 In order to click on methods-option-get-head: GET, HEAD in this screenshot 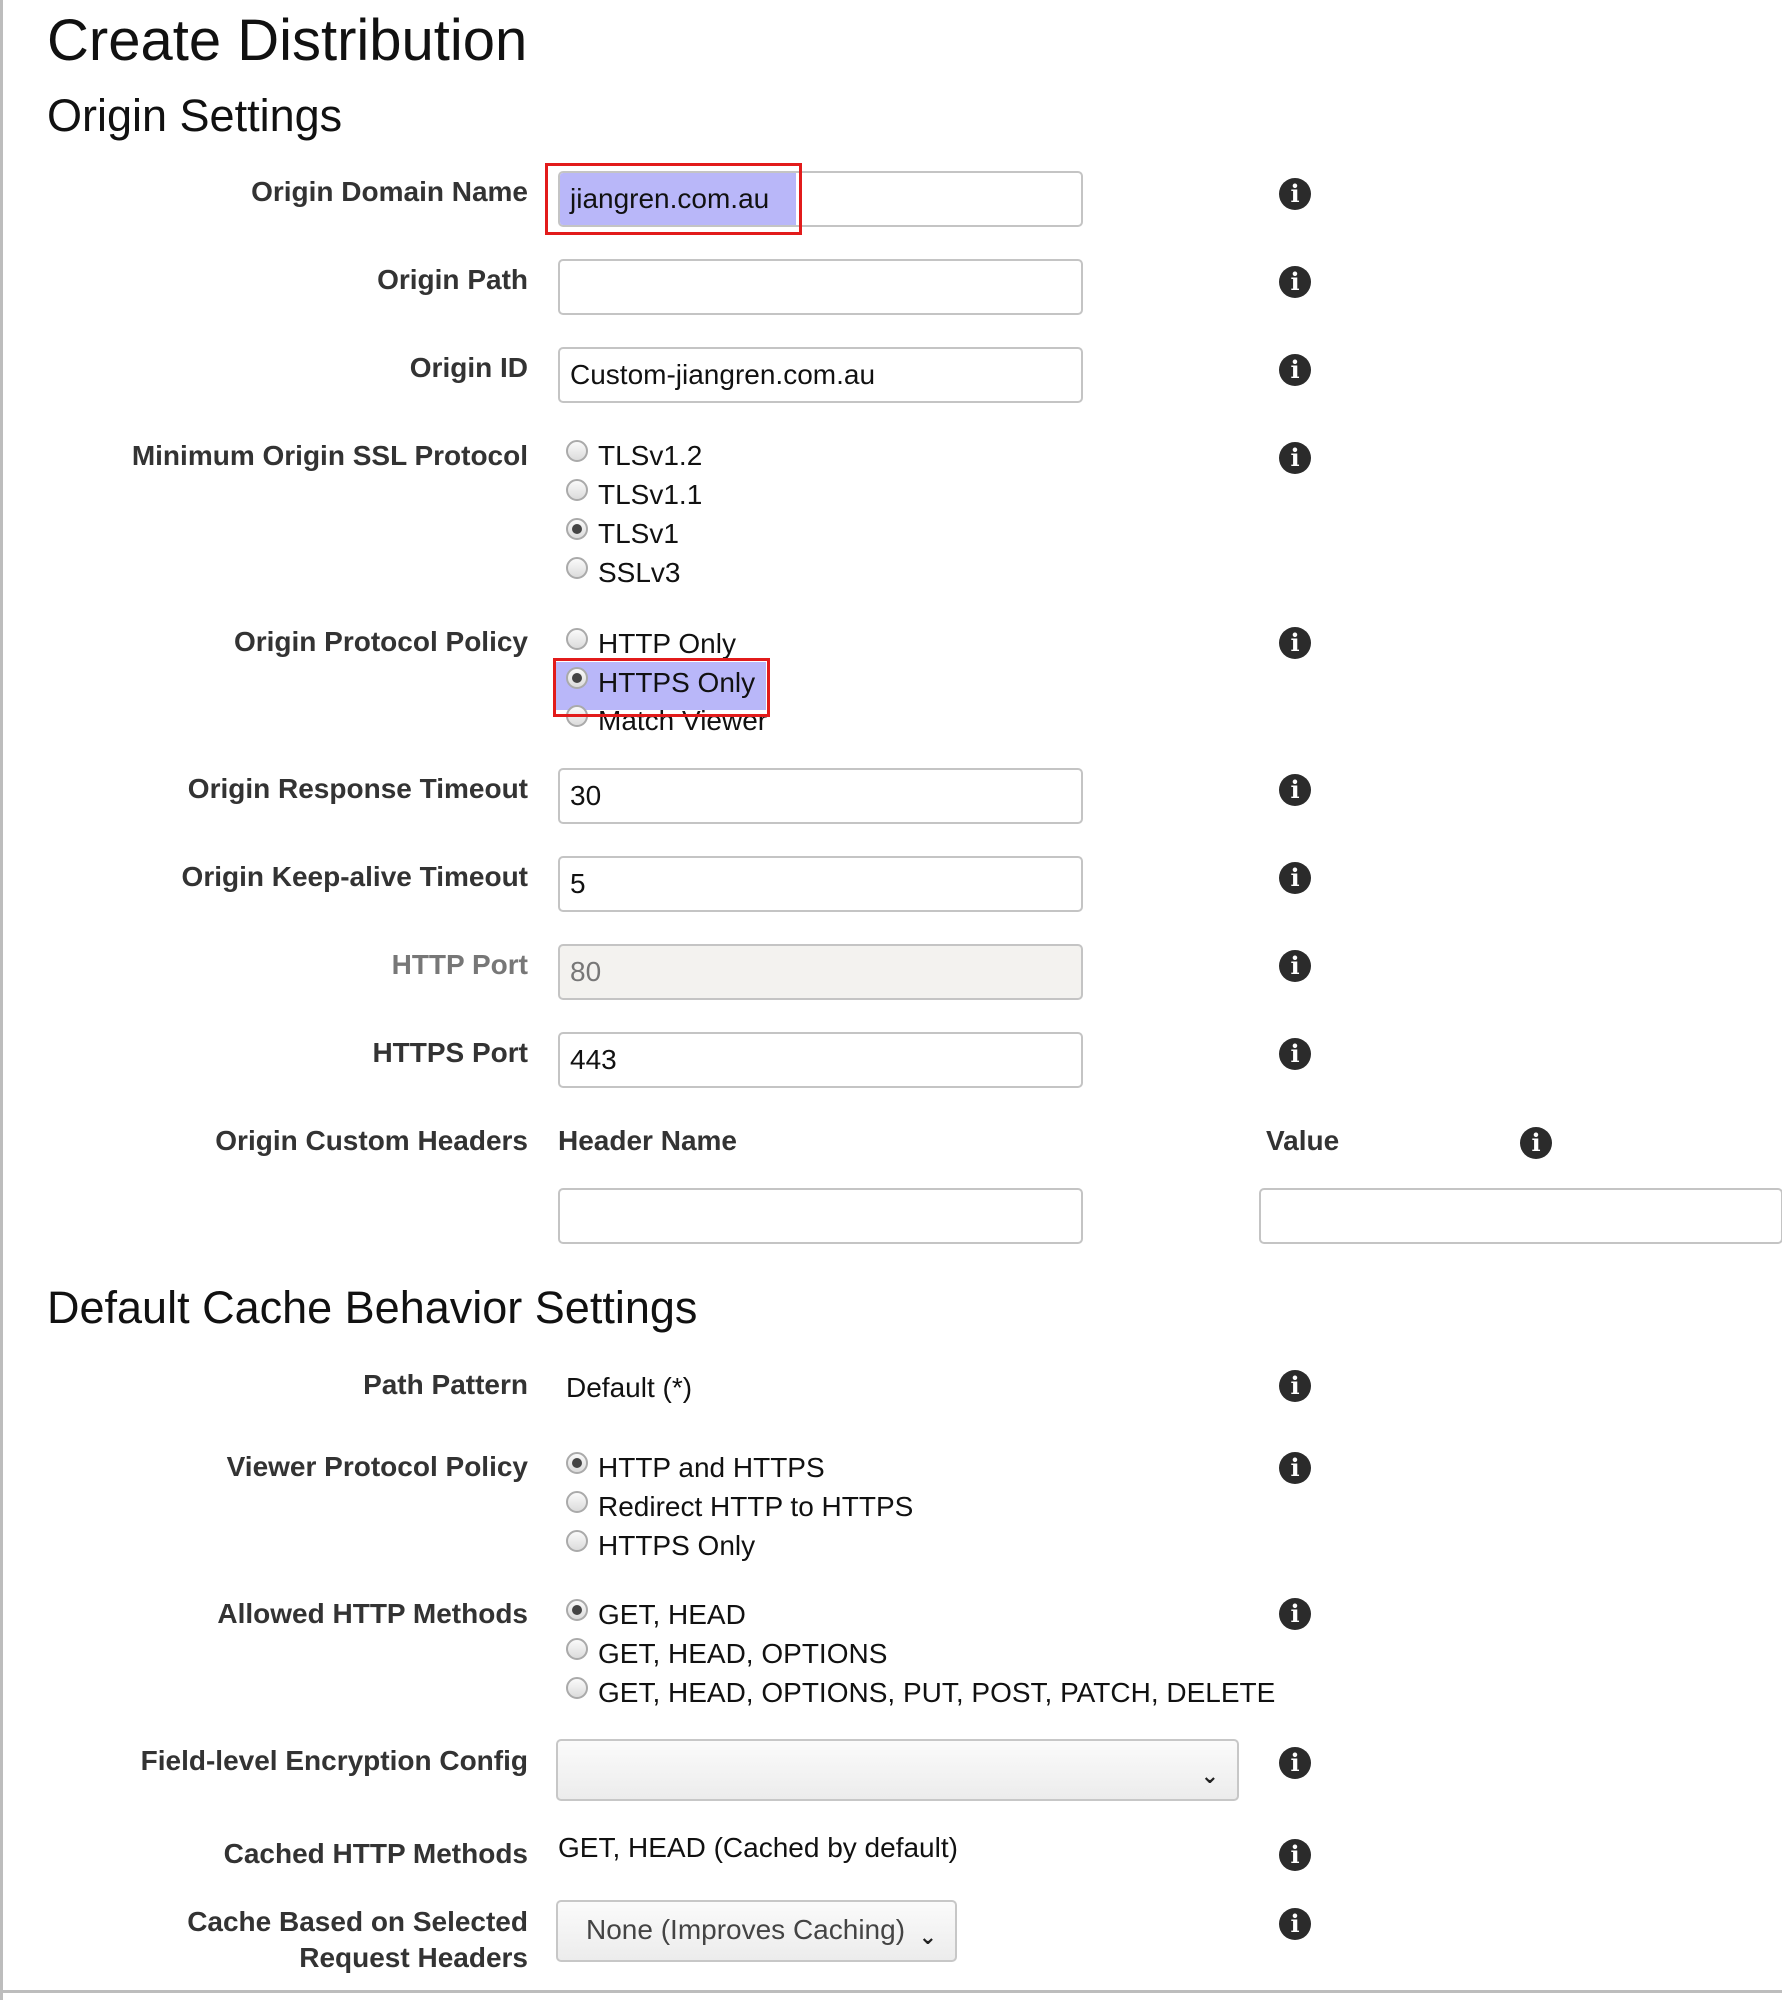, I will do `click(656, 1615)`.